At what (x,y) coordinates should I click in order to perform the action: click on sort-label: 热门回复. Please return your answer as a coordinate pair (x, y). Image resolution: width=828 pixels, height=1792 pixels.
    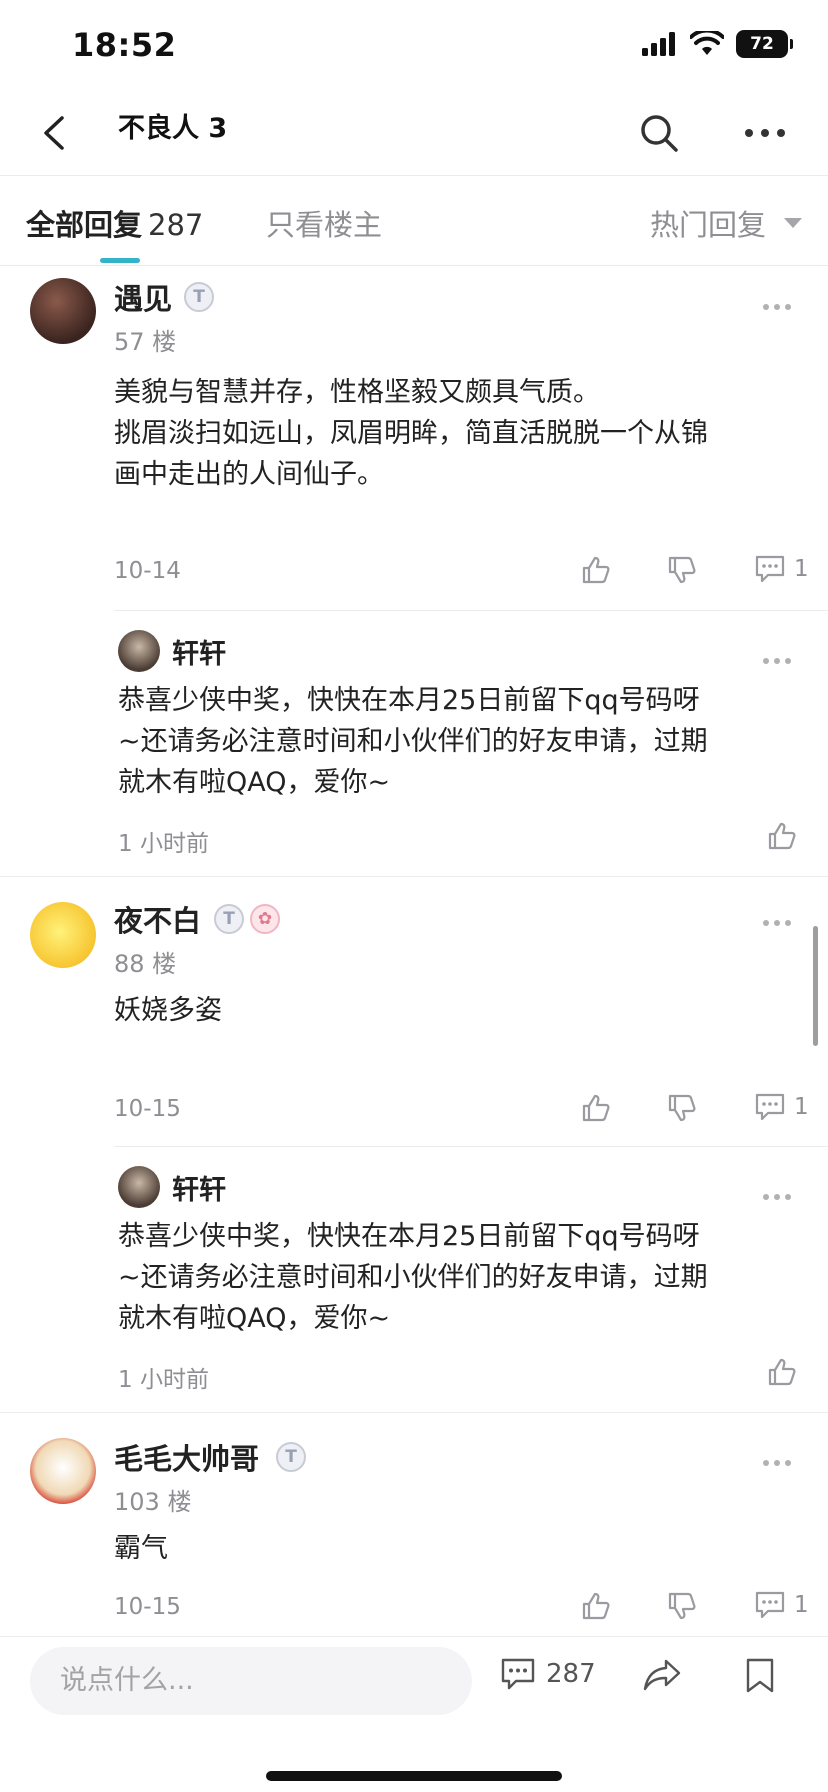
    Looking at the image, I should click on (707, 225).